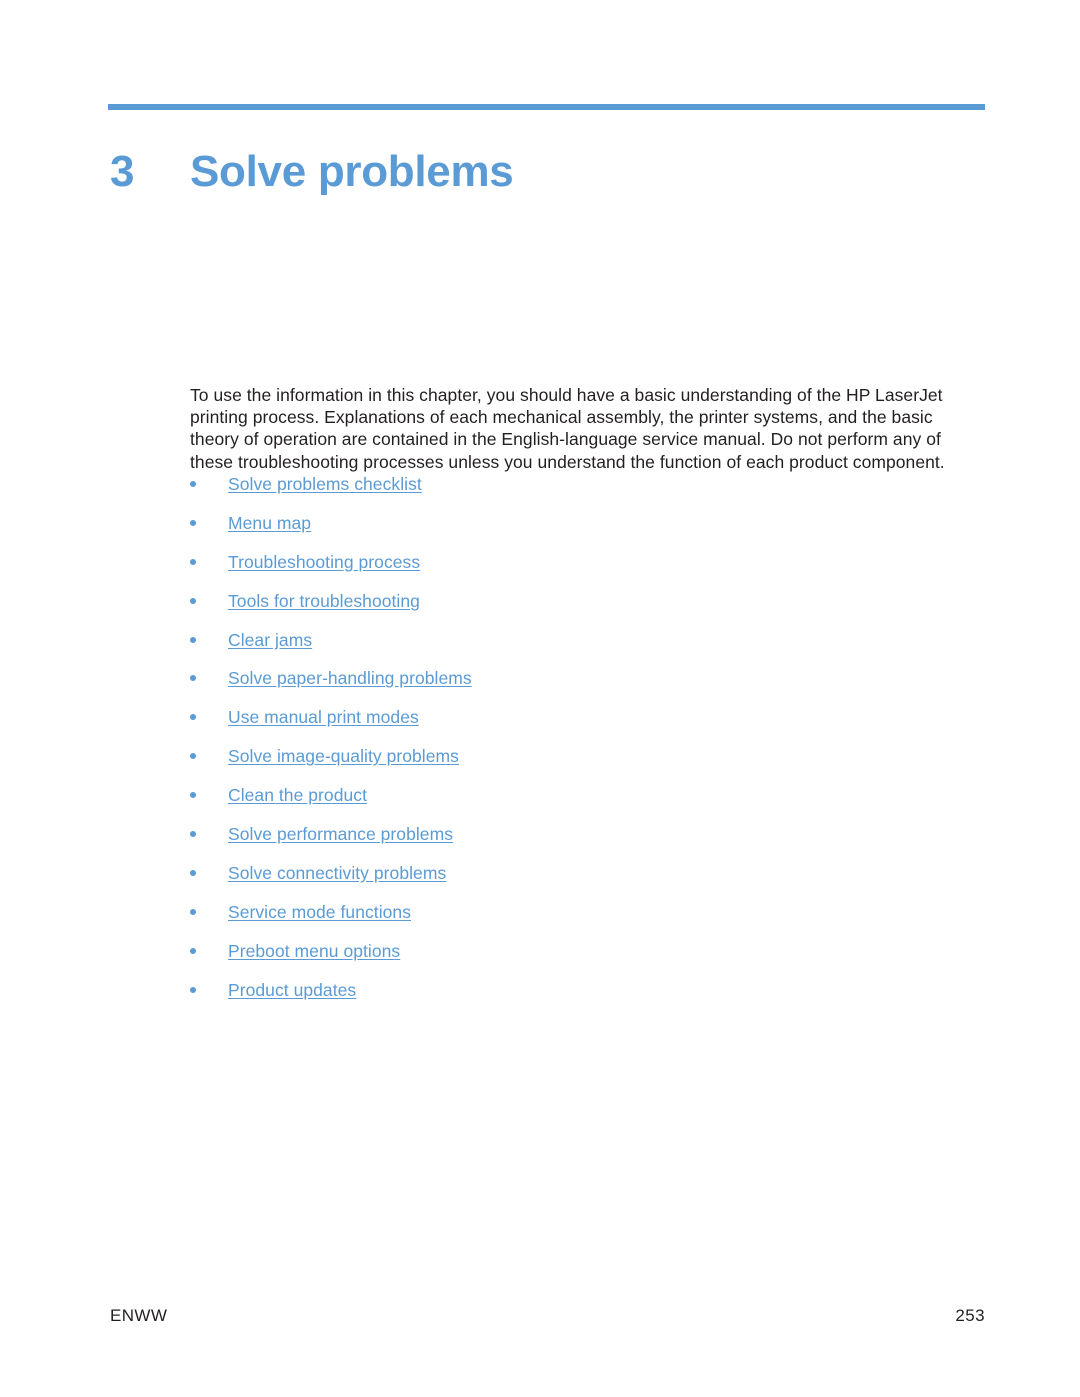 The height and width of the screenshot is (1397, 1080). What do you see at coordinates (122, 172) in the screenshot?
I see `chapter-number: 3` at bounding box center [122, 172].